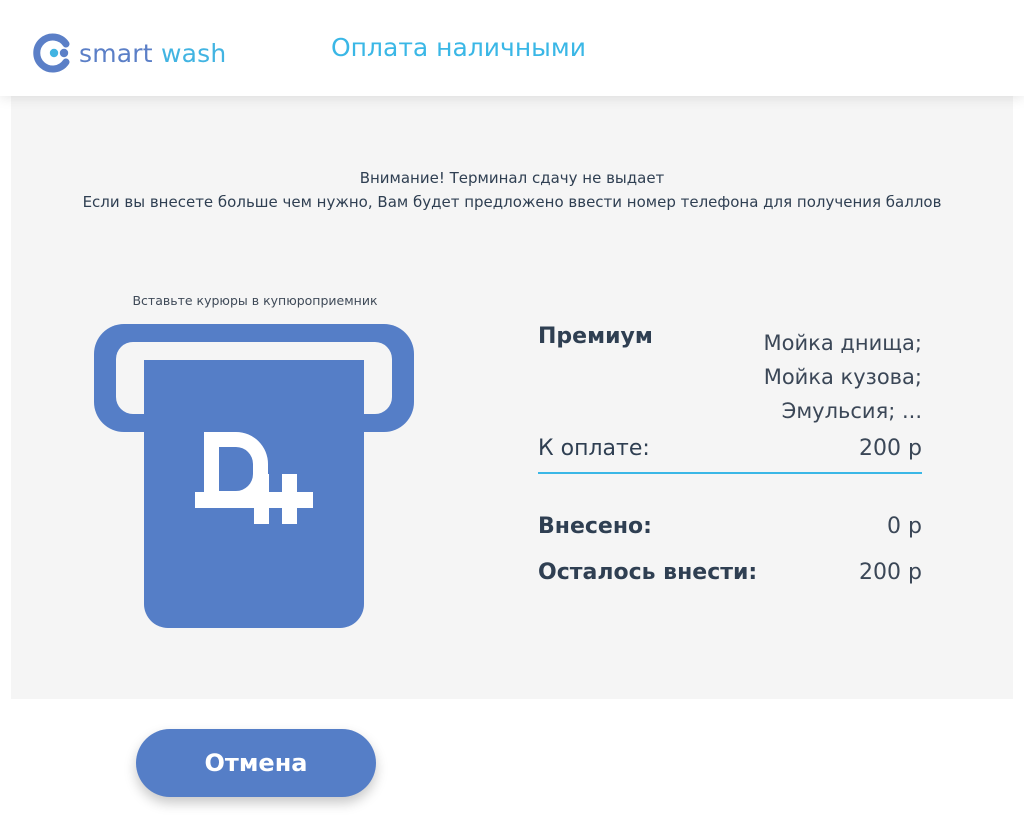 This screenshot has width=1024, height=819. What do you see at coordinates (890, 572) in the screenshot?
I see `remaining-value: 200 р` at bounding box center [890, 572].